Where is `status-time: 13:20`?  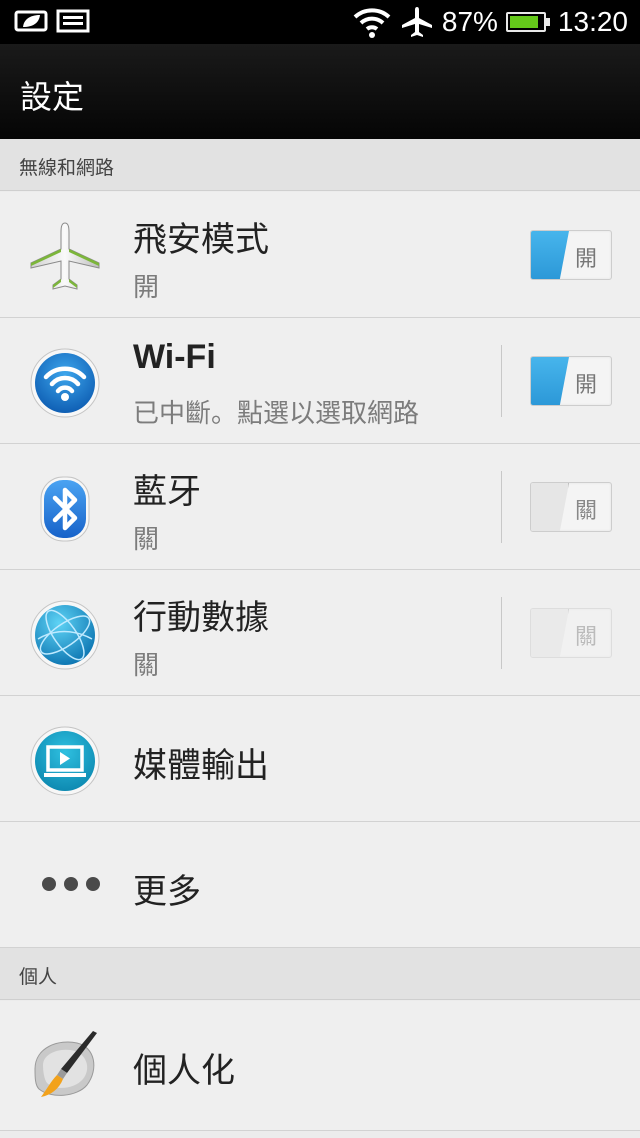
status-time: 13:20 is located at coordinates (592, 21).